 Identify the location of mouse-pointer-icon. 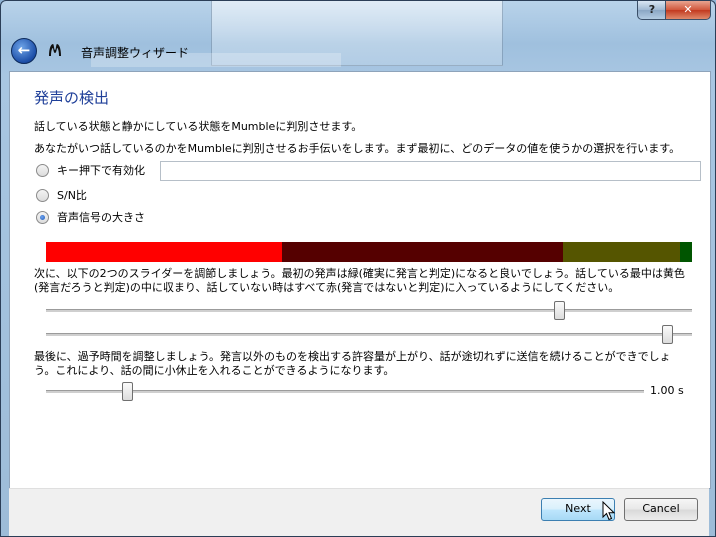
(609, 511).